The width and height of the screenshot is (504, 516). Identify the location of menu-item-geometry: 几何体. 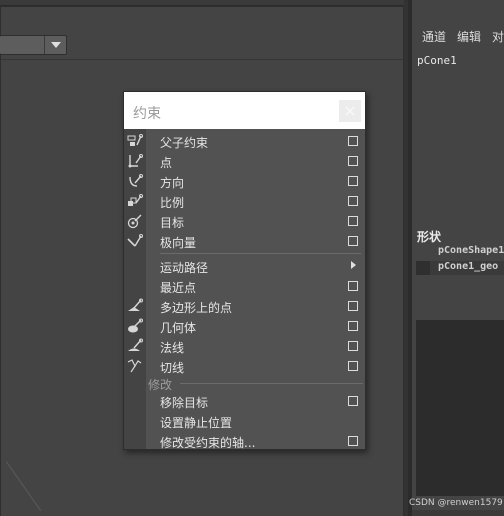
(244, 326).